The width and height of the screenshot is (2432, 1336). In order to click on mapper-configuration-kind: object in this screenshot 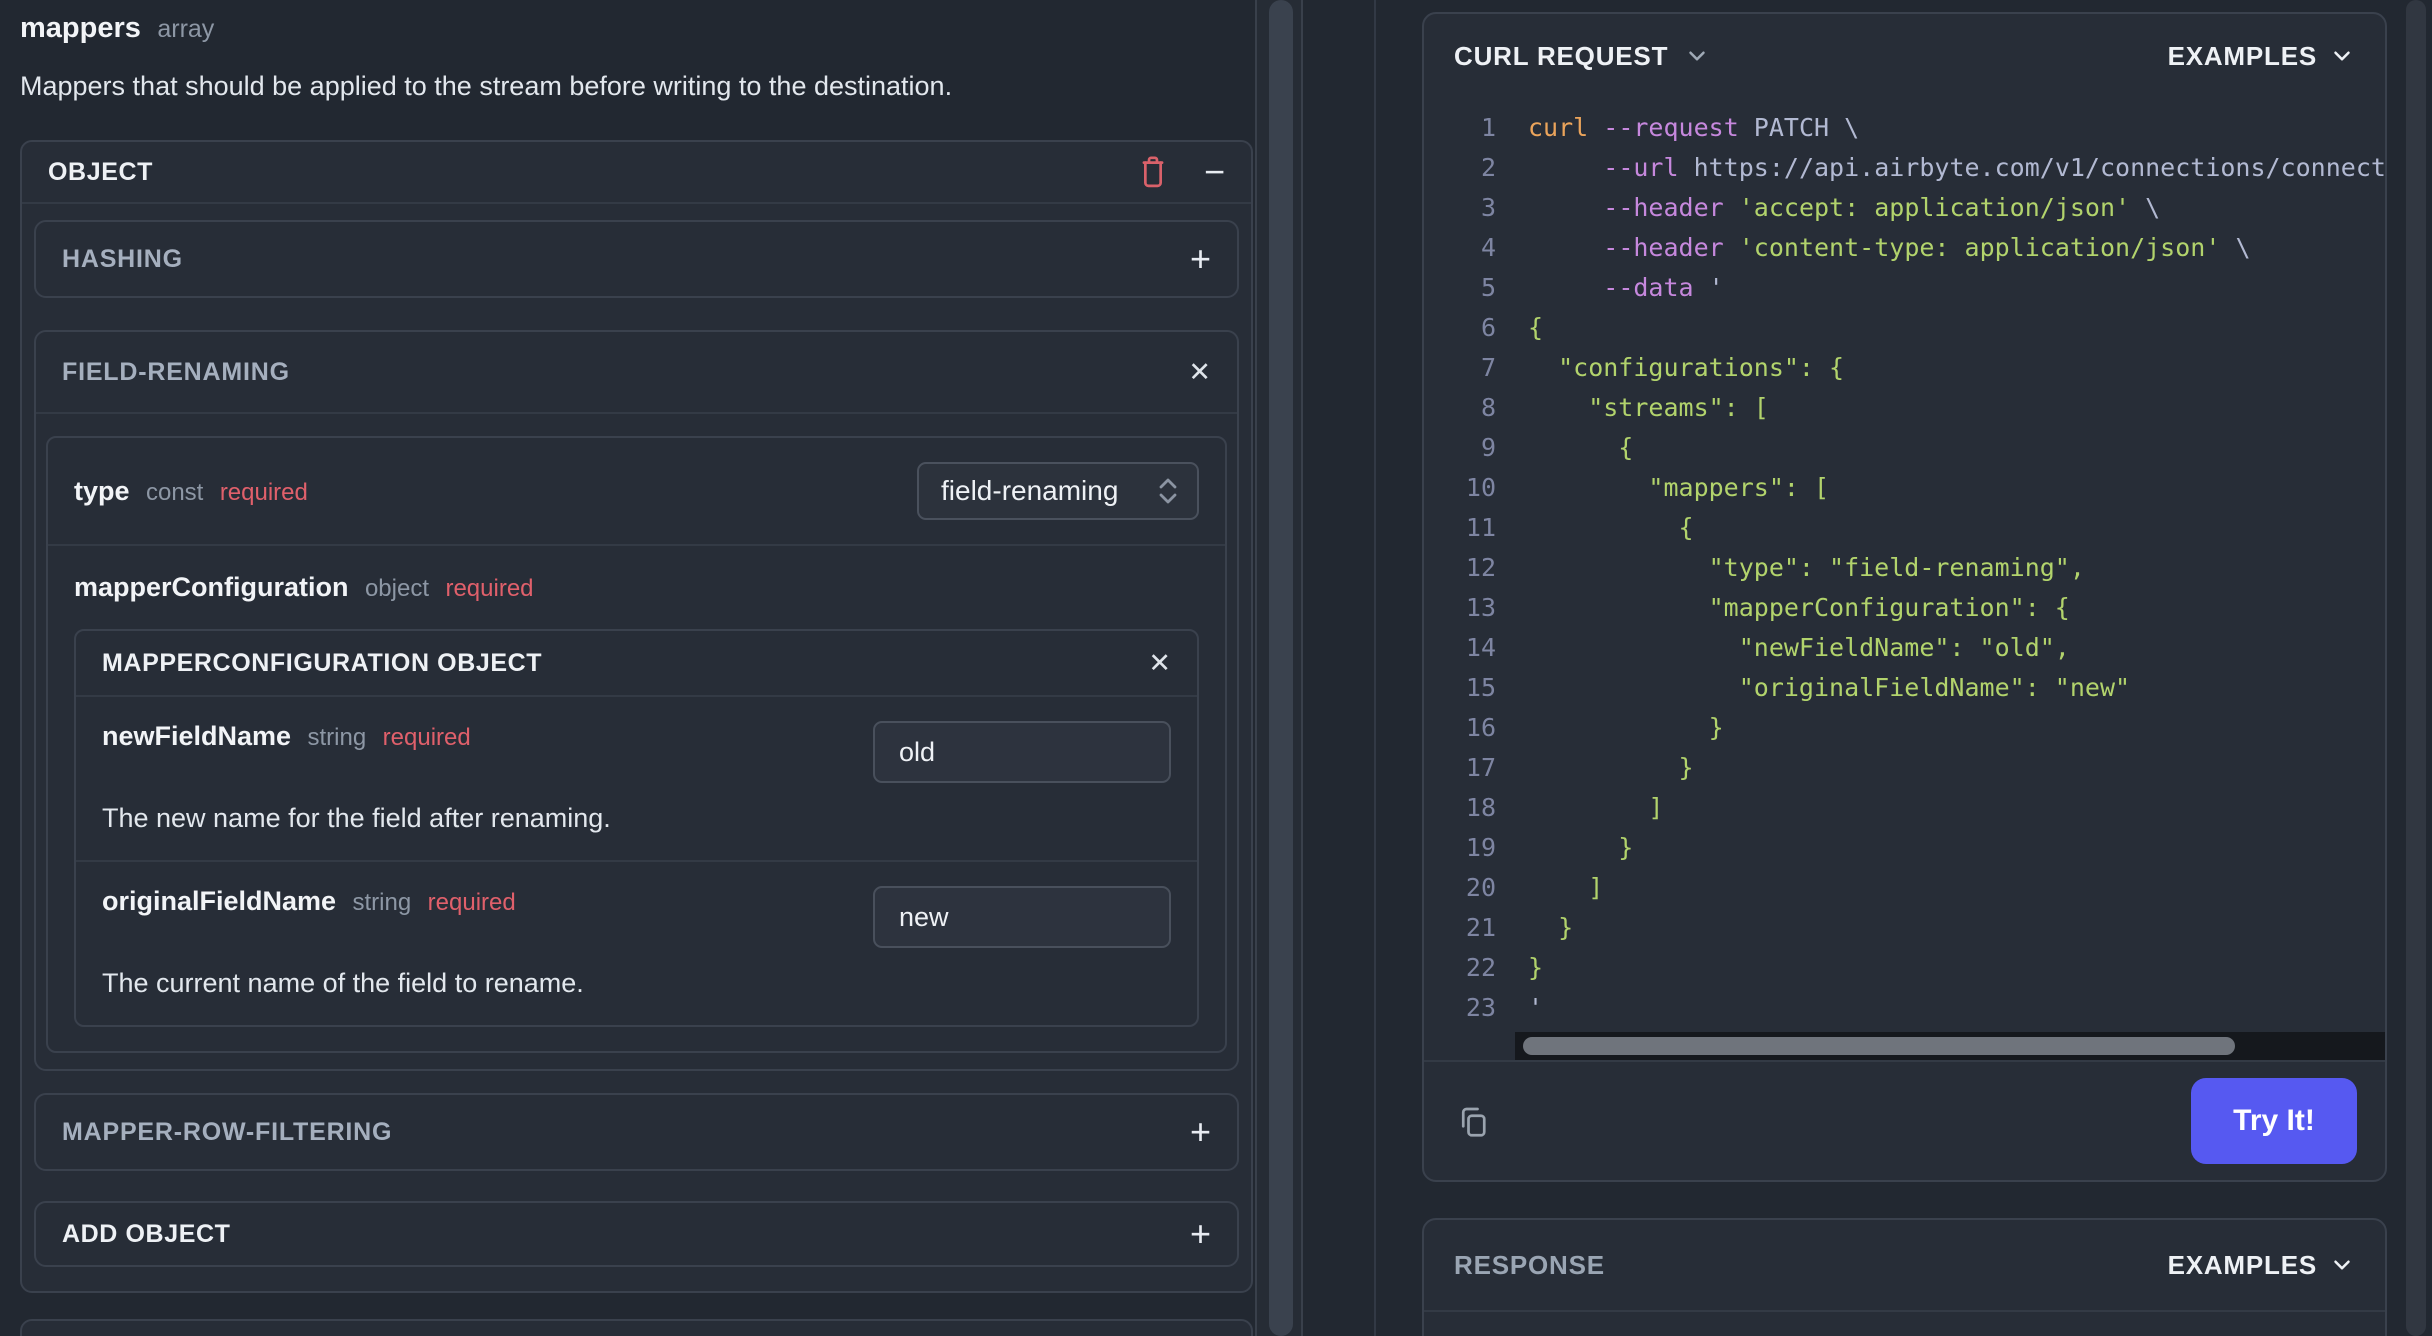, I will do `click(396, 588)`.